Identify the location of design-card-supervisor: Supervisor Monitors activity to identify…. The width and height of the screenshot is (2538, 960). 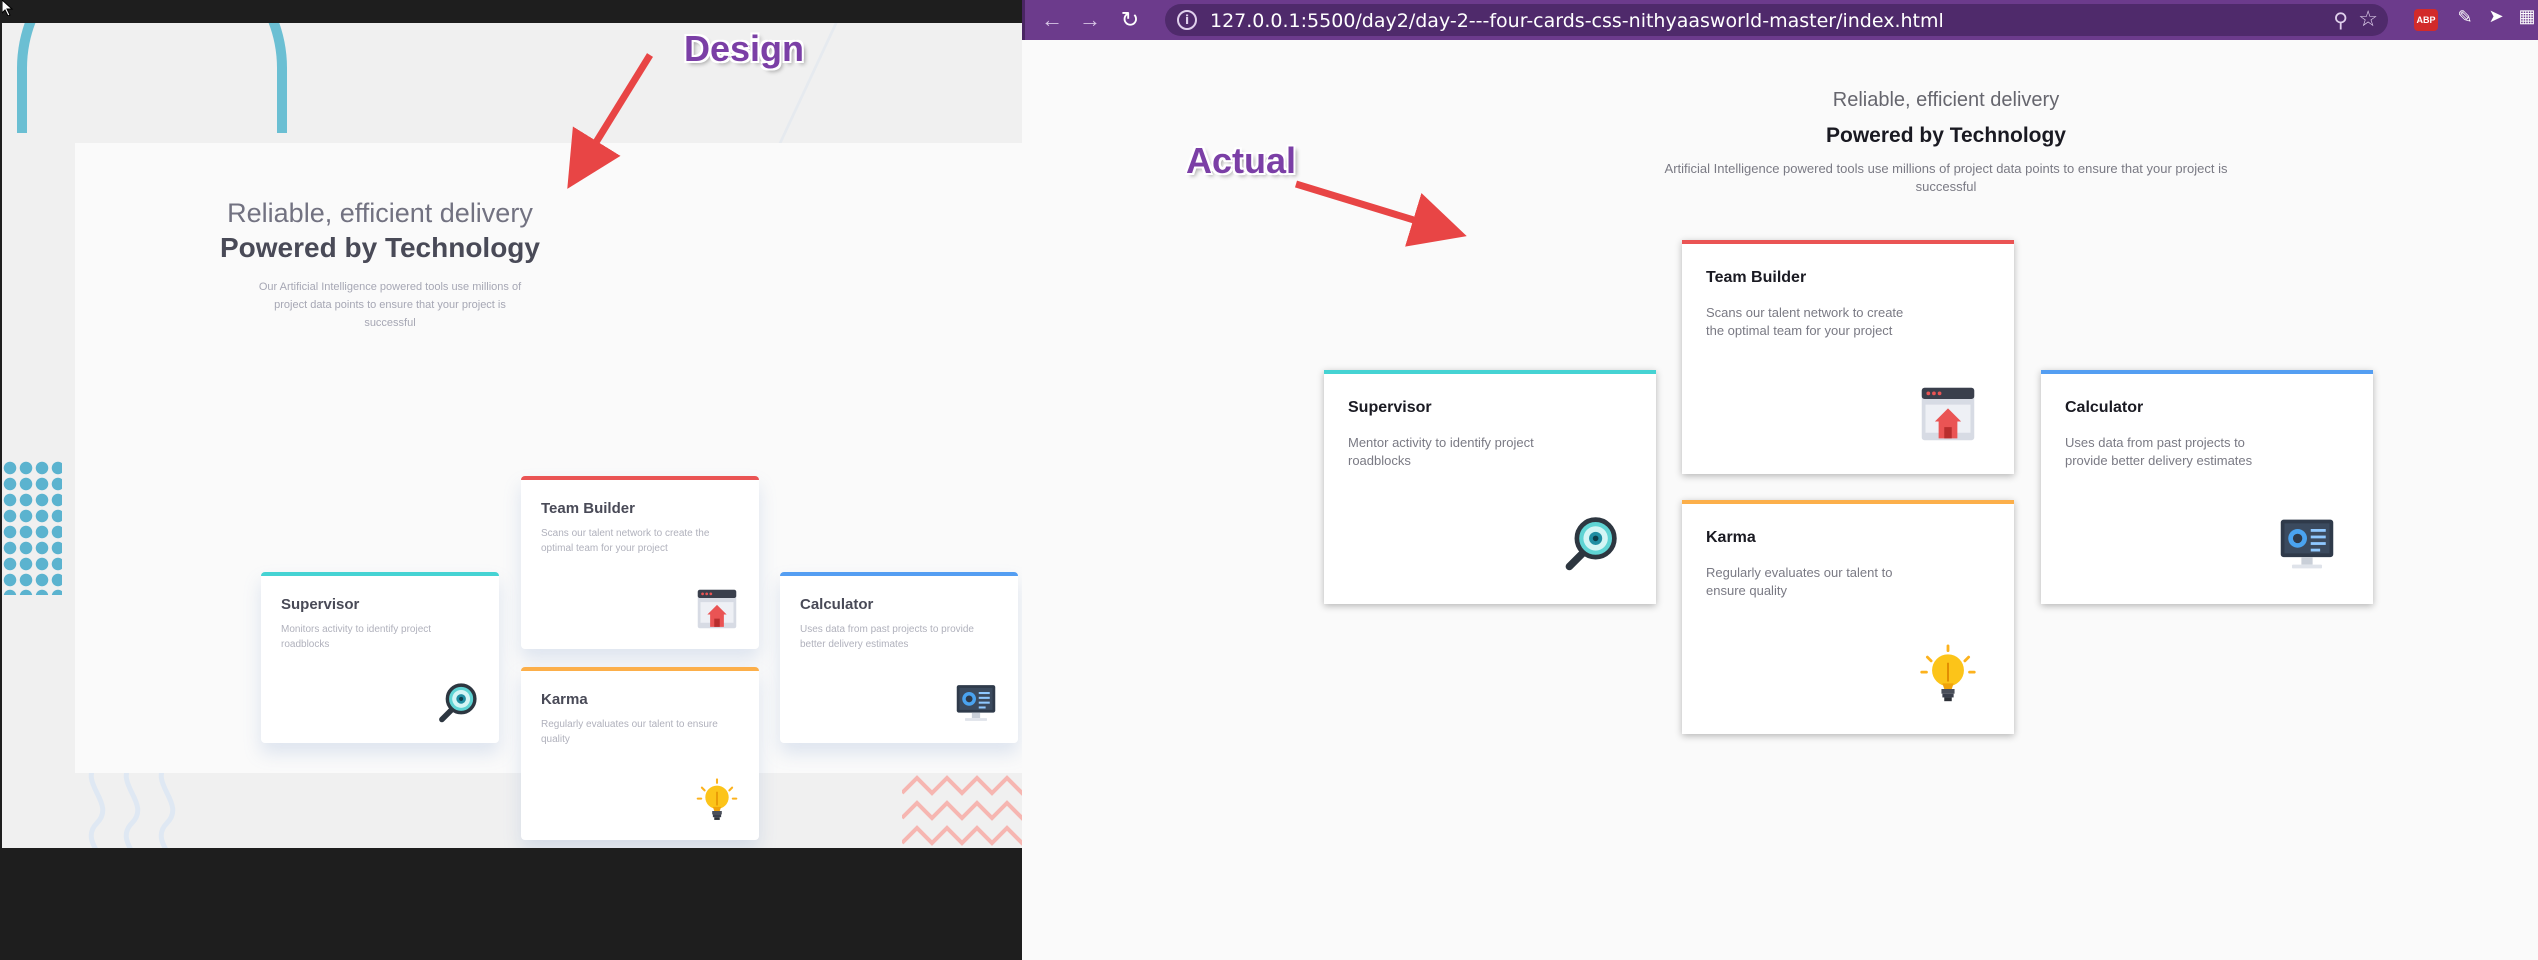
(380, 657).